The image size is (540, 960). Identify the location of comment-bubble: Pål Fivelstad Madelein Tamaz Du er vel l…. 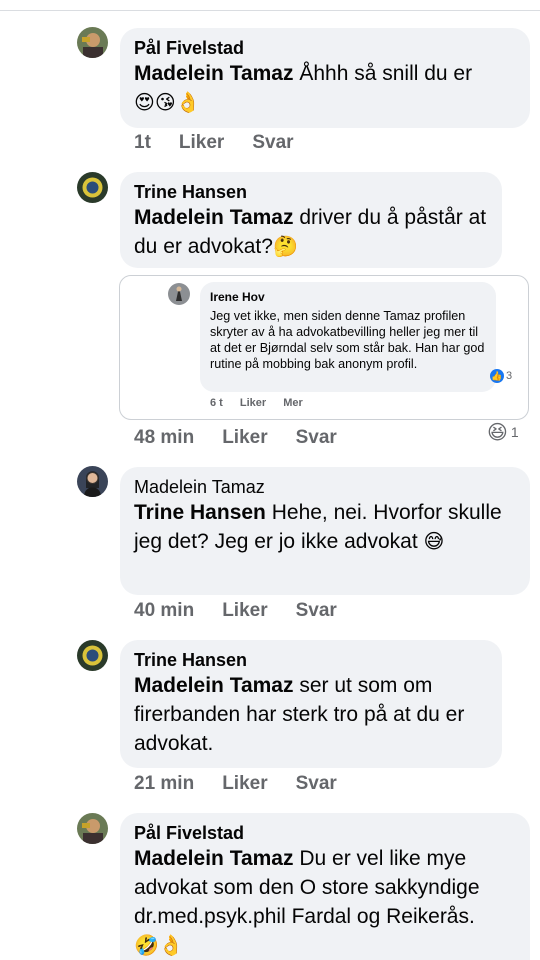
(325, 886).